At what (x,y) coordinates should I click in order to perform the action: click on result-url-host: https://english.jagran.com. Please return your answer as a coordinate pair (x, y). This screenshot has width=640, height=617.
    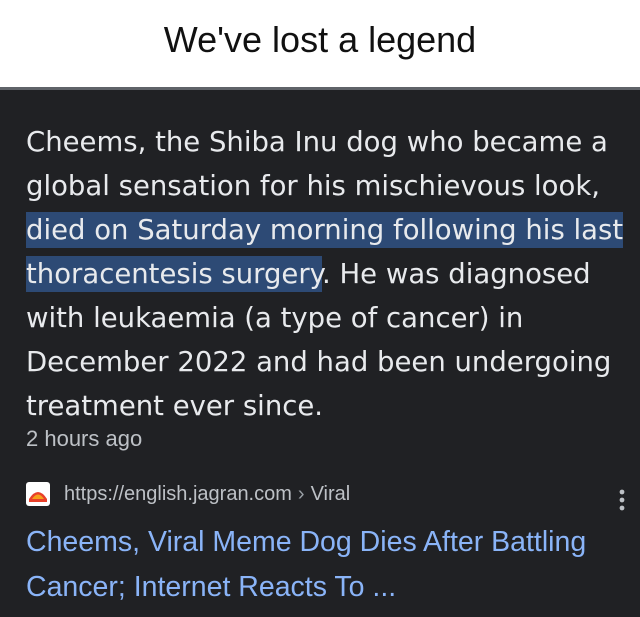
    Looking at the image, I should click on (178, 493).